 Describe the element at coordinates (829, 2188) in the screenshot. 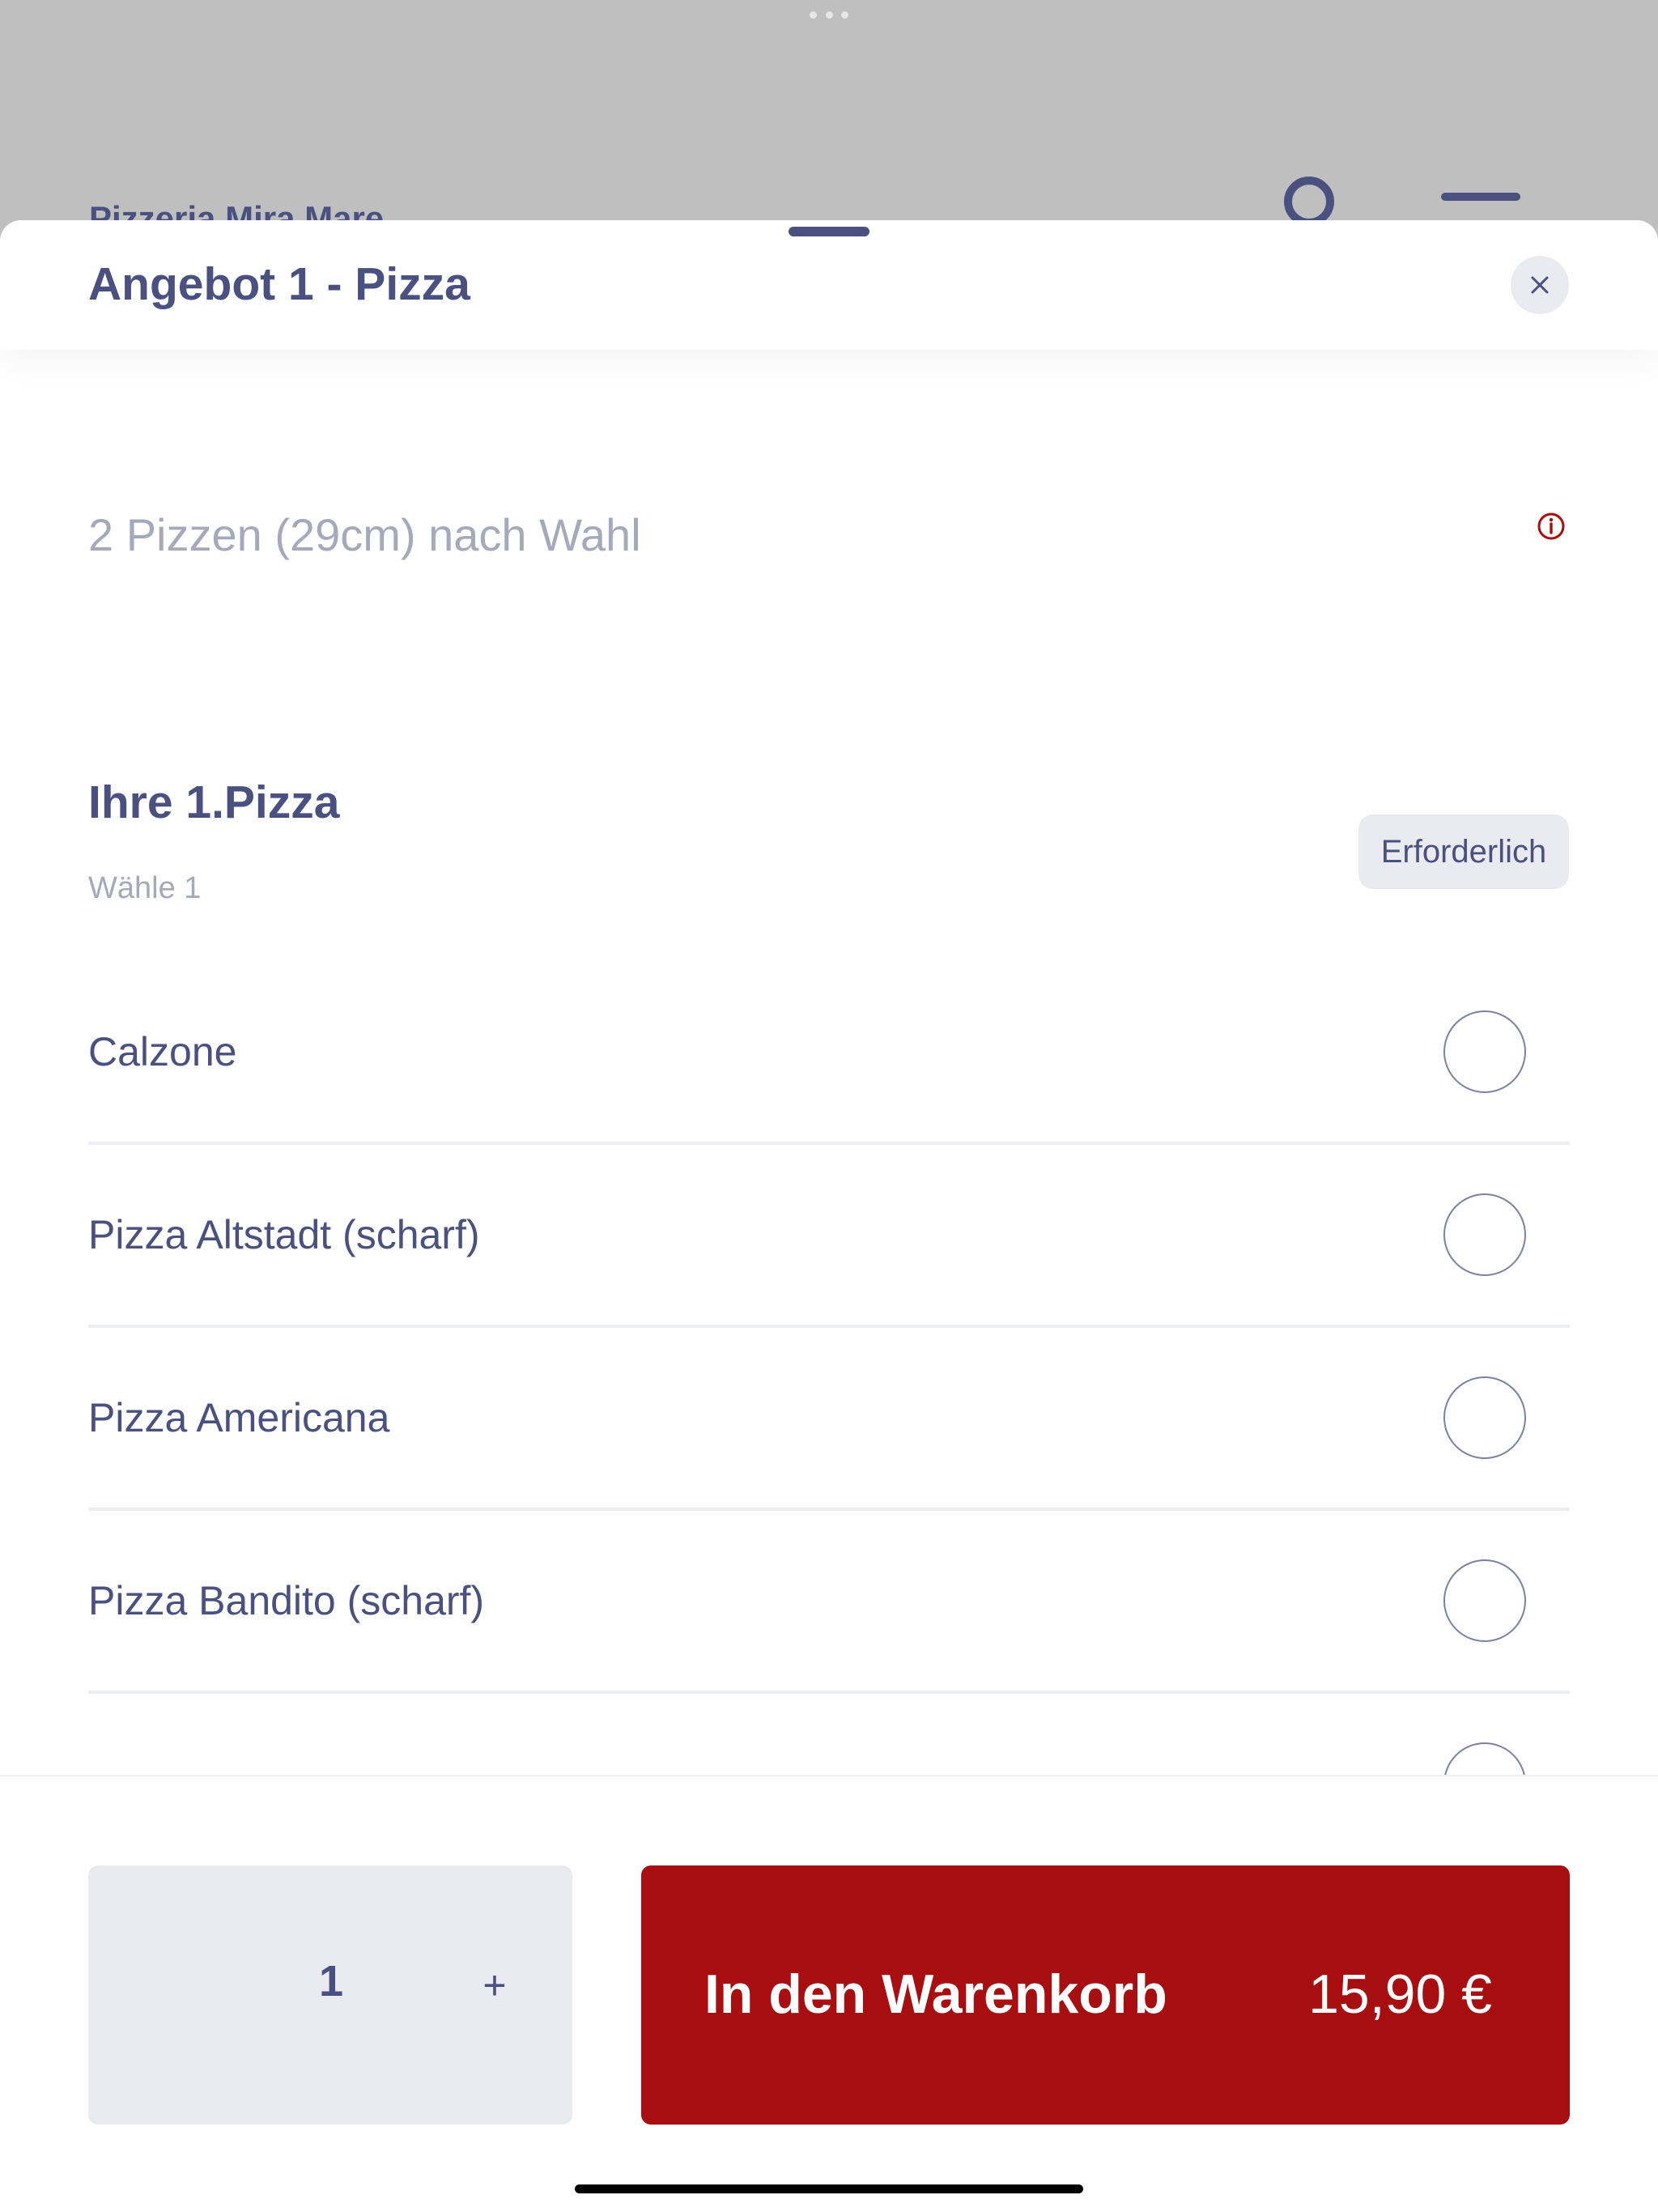

I see `home-indicator` at that location.